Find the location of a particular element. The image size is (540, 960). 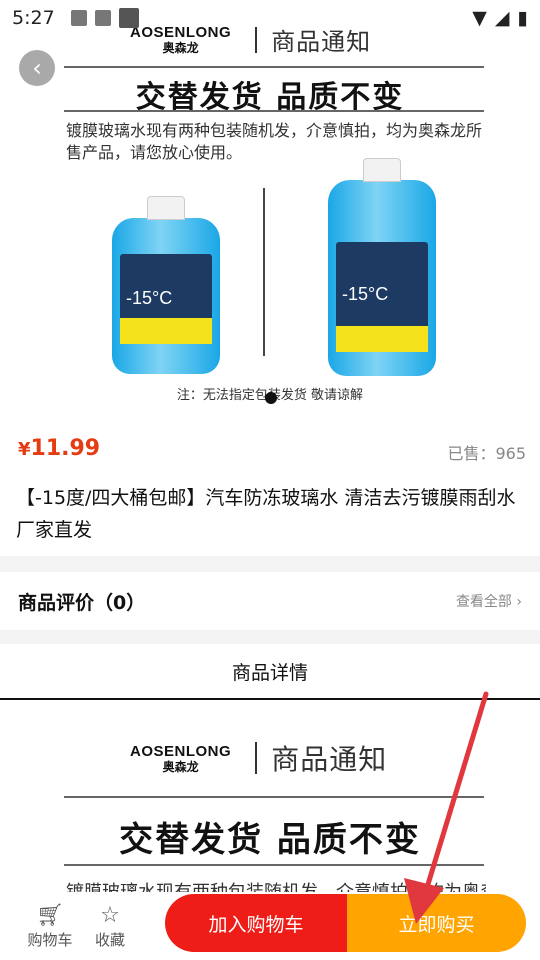

product-price: ¥11.99 is located at coordinates (59, 448).